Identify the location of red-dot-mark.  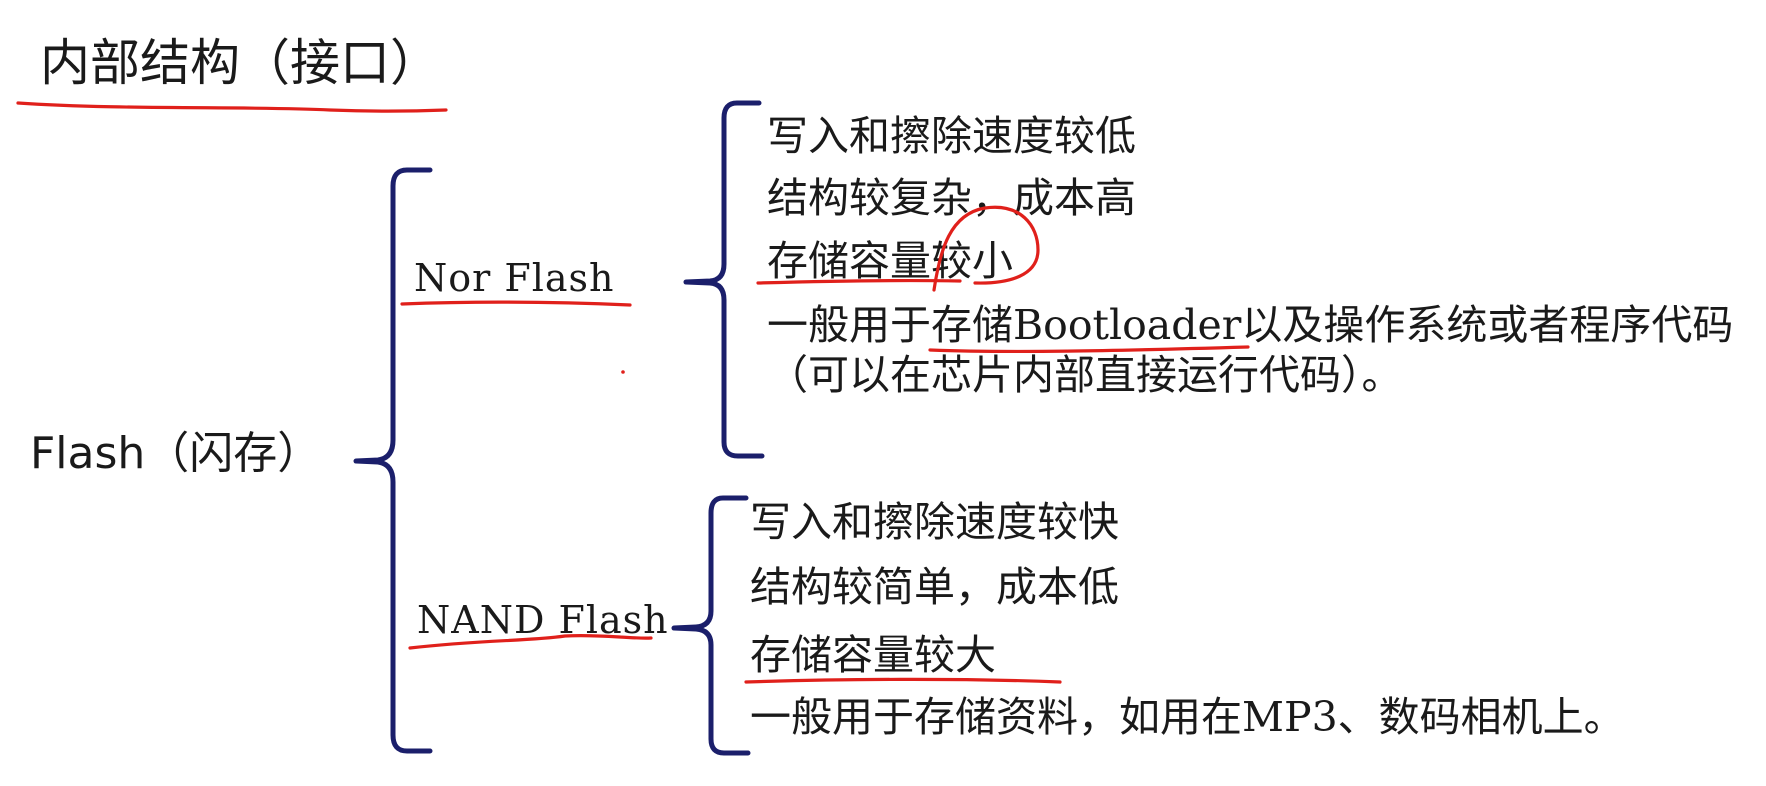
(623, 372).